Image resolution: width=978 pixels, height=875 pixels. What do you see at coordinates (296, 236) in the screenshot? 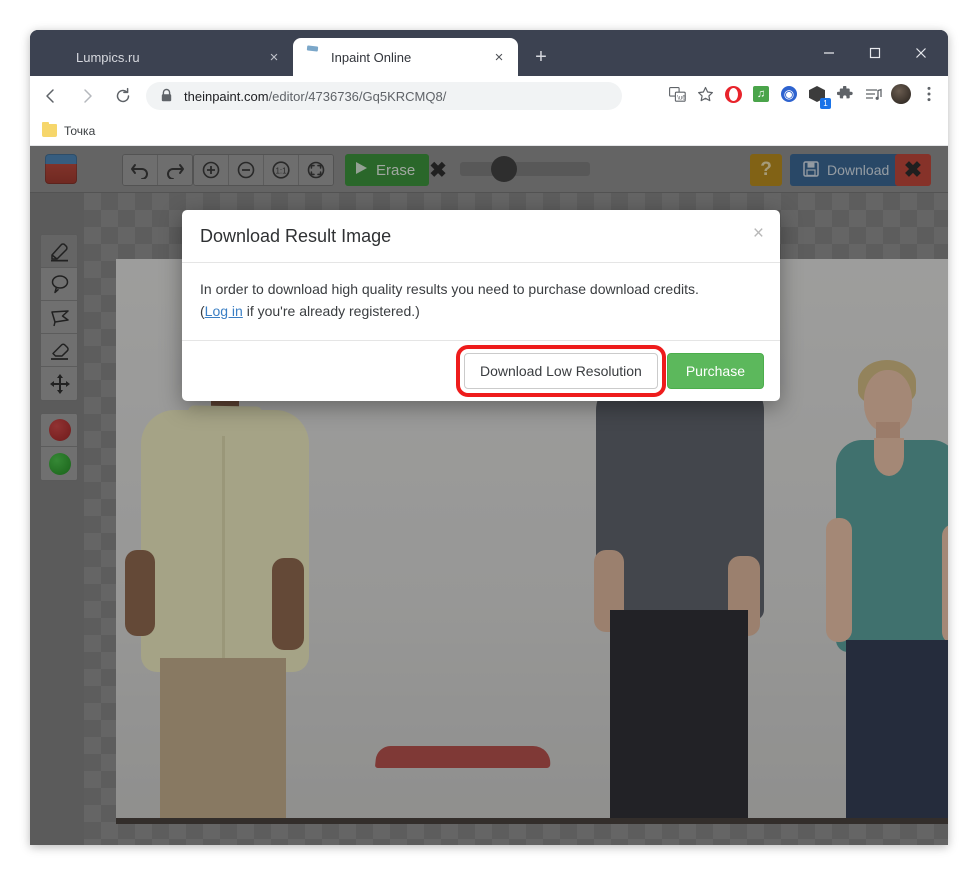
I see `modal-title: Download Result Image` at bounding box center [296, 236].